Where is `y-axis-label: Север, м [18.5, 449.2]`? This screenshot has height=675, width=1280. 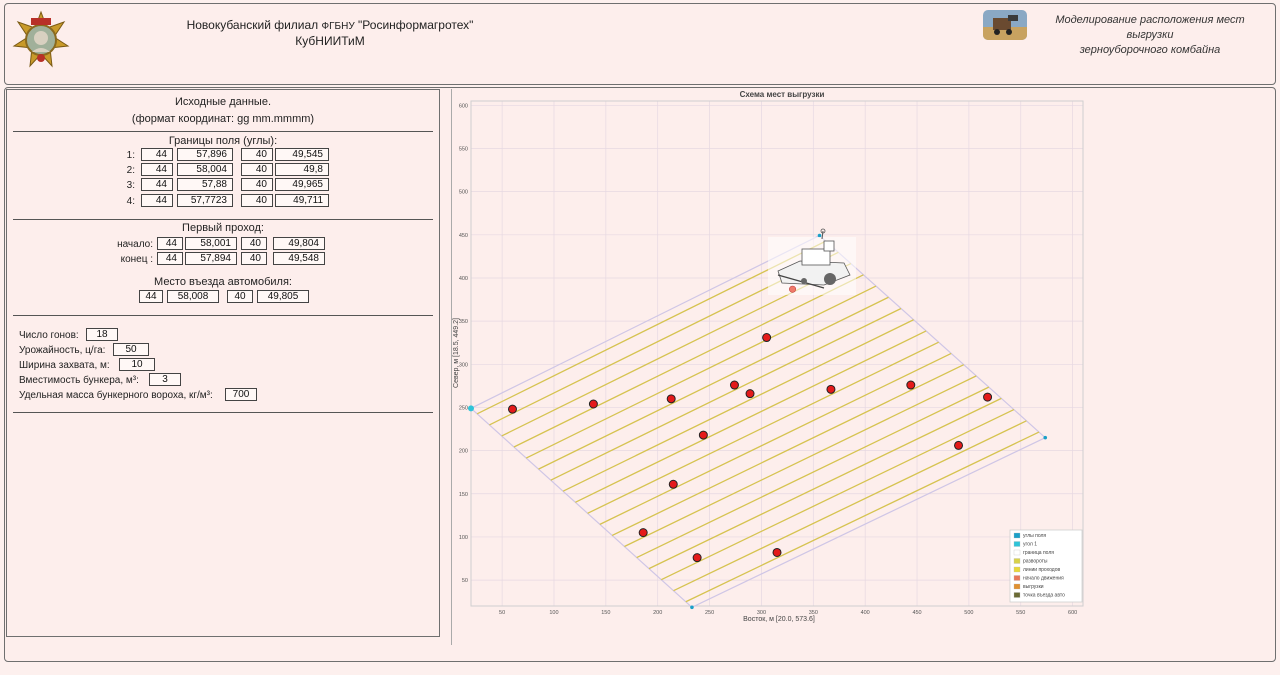 y-axis-label: Север, м [18.5, 449.2] is located at coordinates (456, 353).